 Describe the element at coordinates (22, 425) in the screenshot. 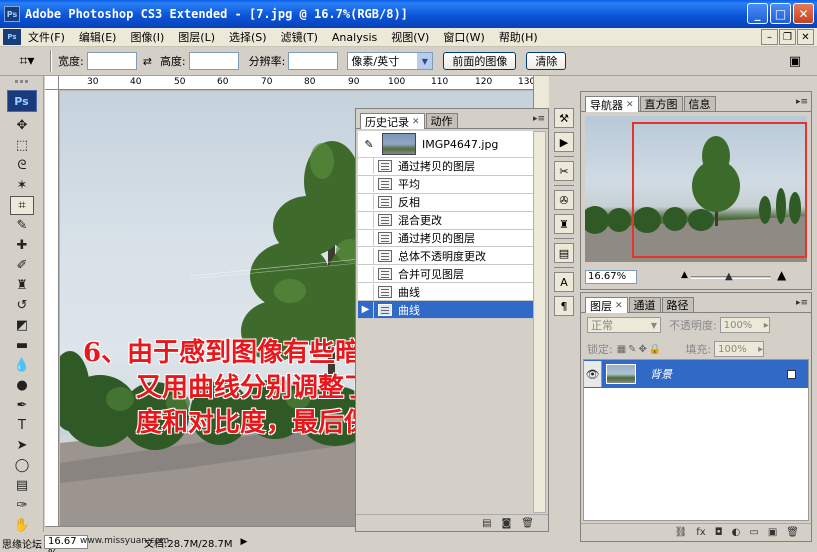

I see `type-tool-icon: T` at that location.